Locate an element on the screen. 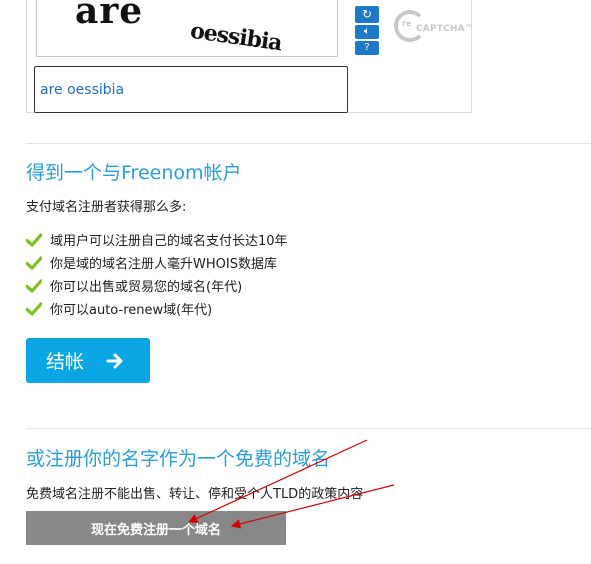  captcha-word-1: are is located at coordinates (109, 16).